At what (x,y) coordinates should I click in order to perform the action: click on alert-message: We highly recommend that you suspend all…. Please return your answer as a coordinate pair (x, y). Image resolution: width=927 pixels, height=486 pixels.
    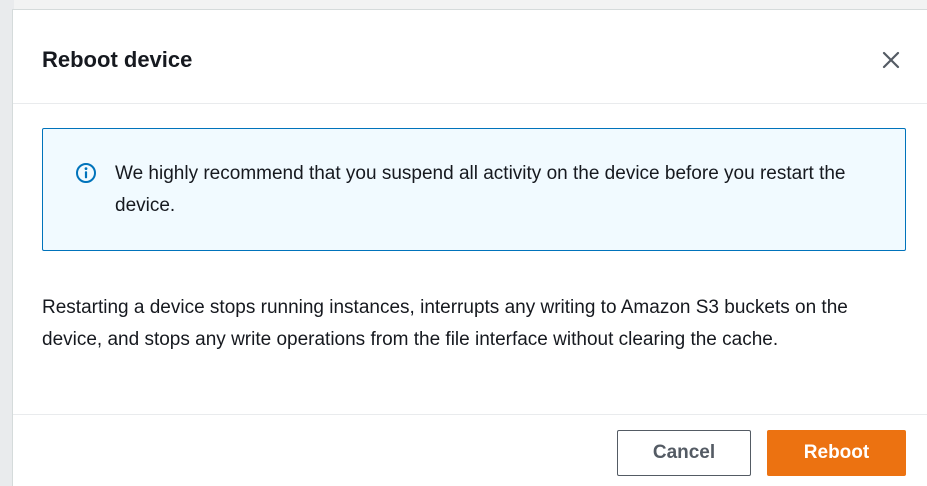
    Looking at the image, I should click on (480, 189).